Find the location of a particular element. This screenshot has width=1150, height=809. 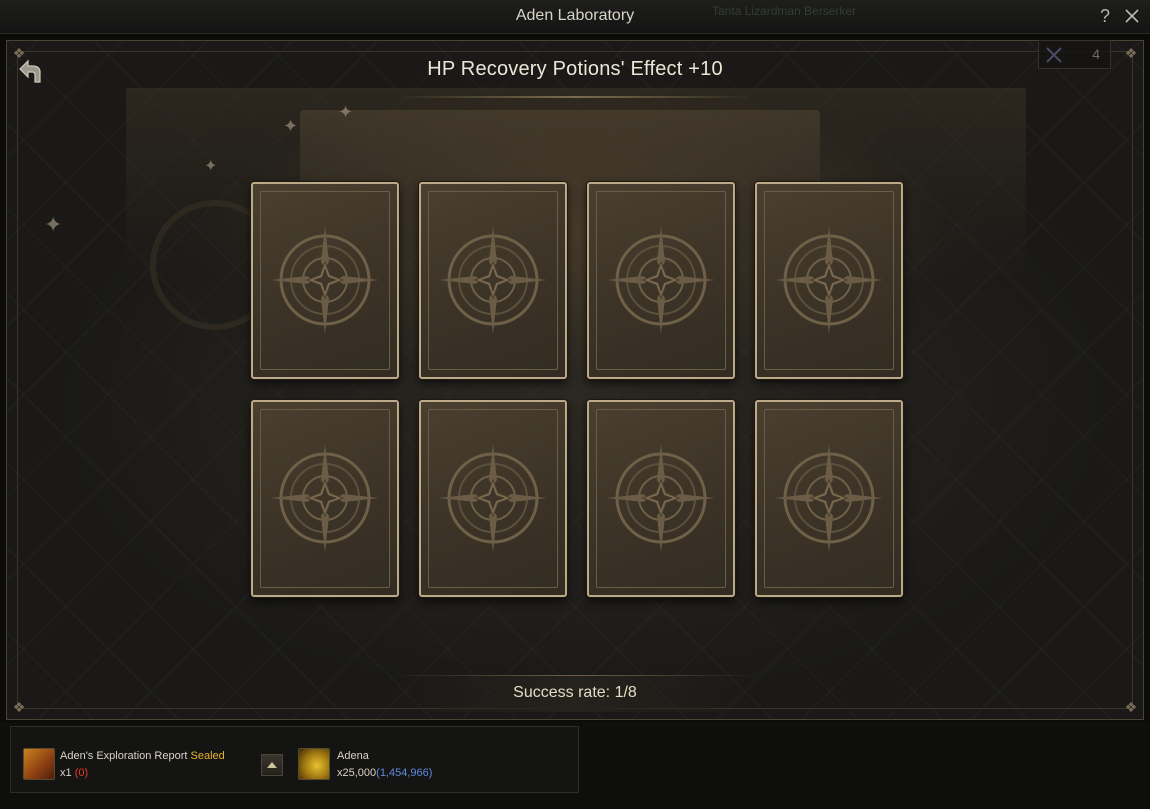

arrow-up-button is located at coordinates (272, 765).